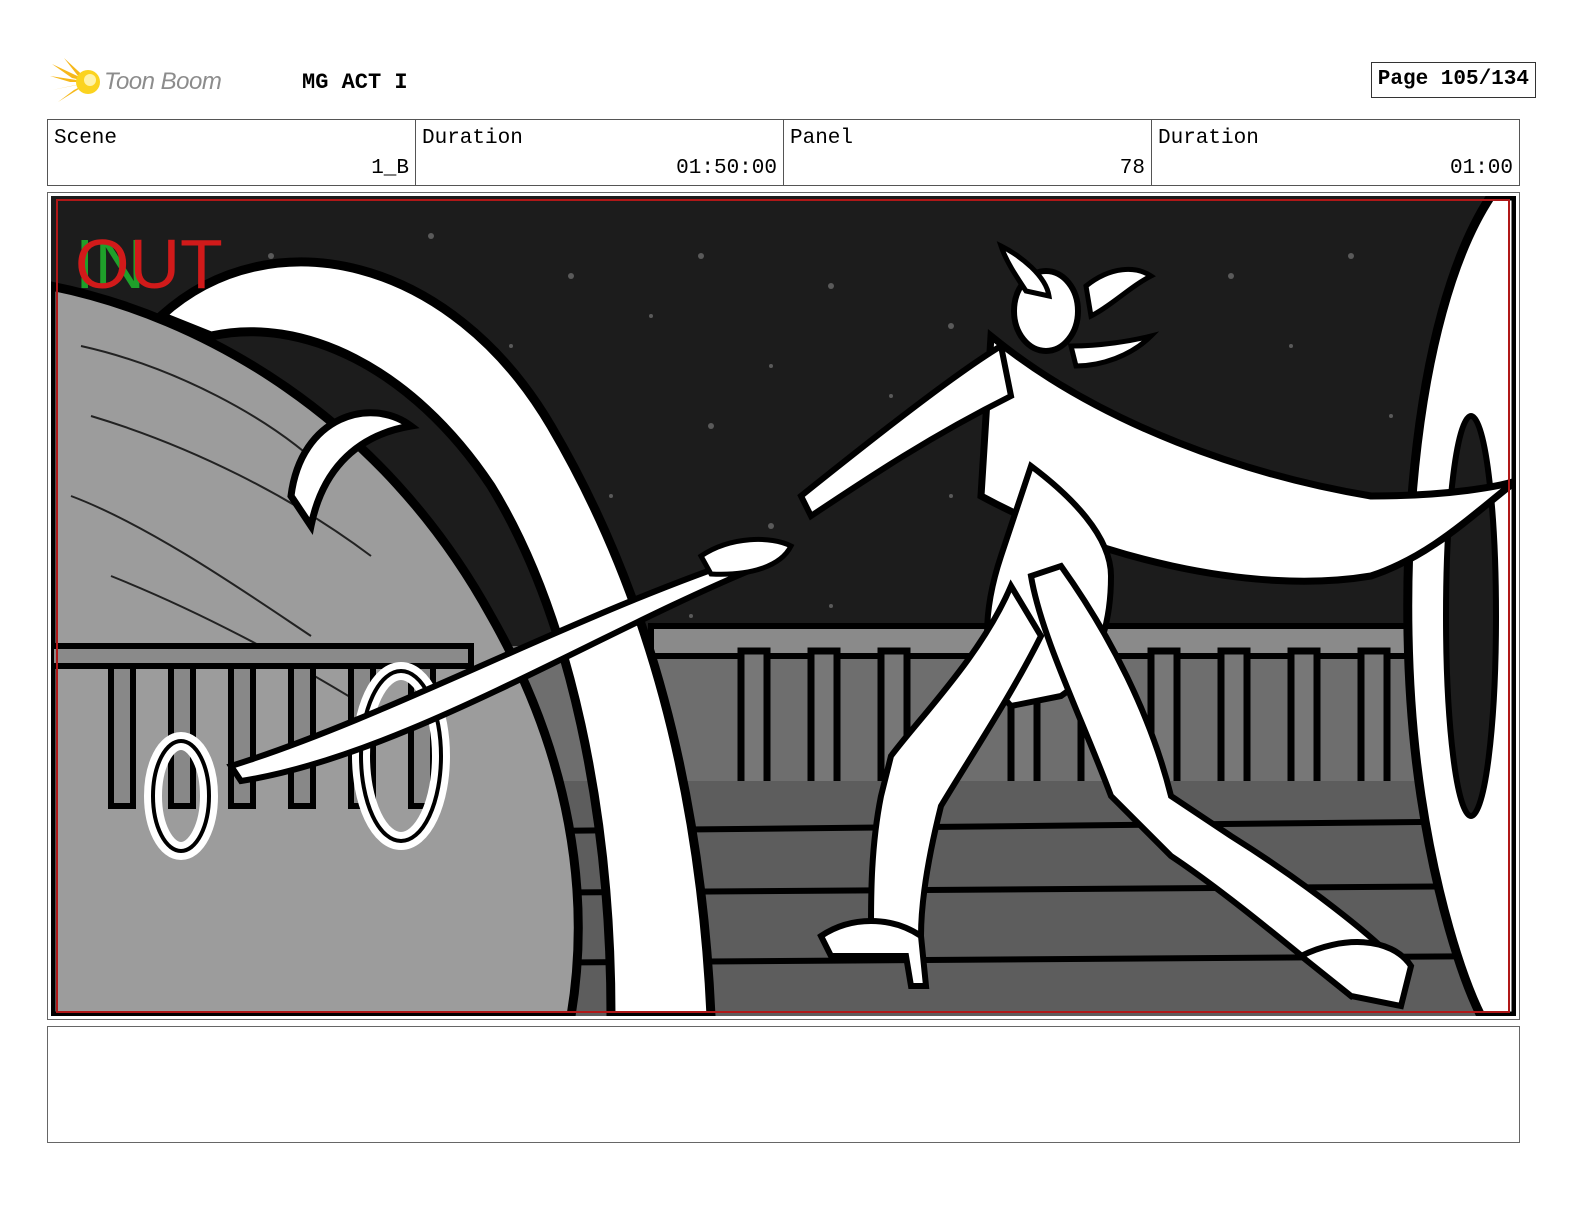  What do you see at coordinates (355, 82) in the screenshot?
I see `project-title: MG ACT I` at bounding box center [355, 82].